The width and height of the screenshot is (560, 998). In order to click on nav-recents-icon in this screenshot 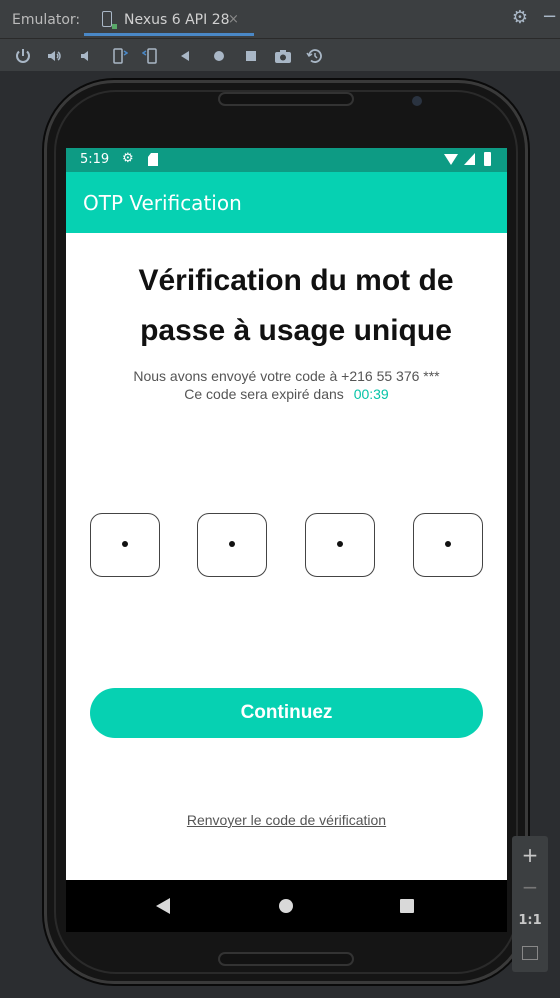, I will do `click(407, 906)`.